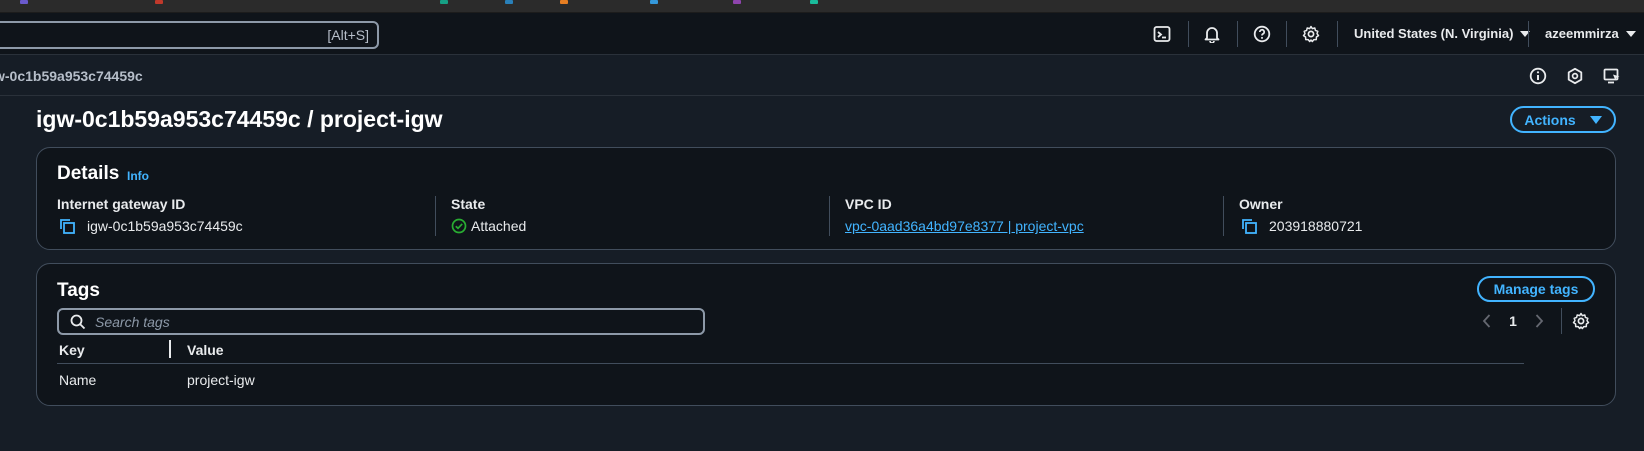 The width and height of the screenshot is (1644, 451). I want to click on pagination: 1, so click(1534, 321).